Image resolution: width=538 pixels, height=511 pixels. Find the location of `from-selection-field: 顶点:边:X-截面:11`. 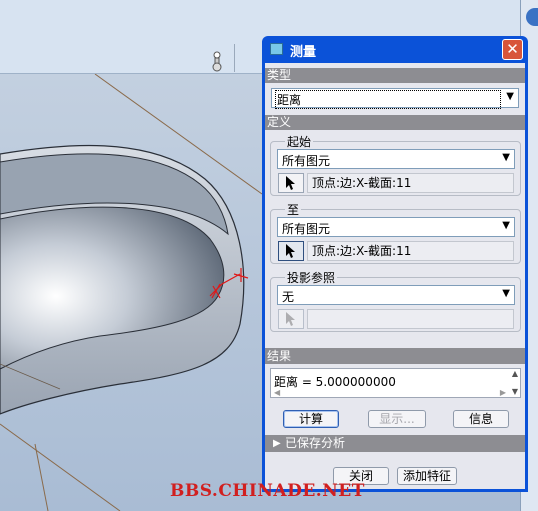

from-selection-field: 顶点:边:X-截面:11 is located at coordinates (410, 183).